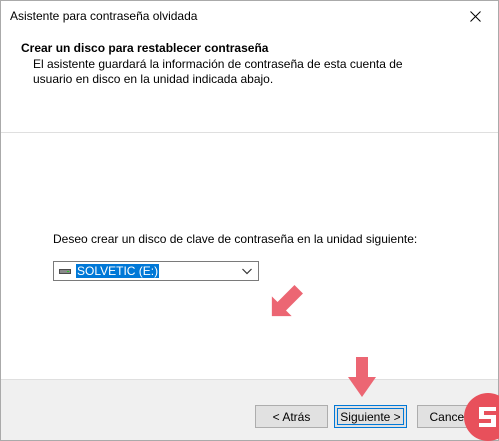 This screenshot has width=499, height=441. What do you see at coordinates (104, 16) in the screenshot?
I see `window-title: Asistente para contraseña olvidada` at bounding box center [104, 16].